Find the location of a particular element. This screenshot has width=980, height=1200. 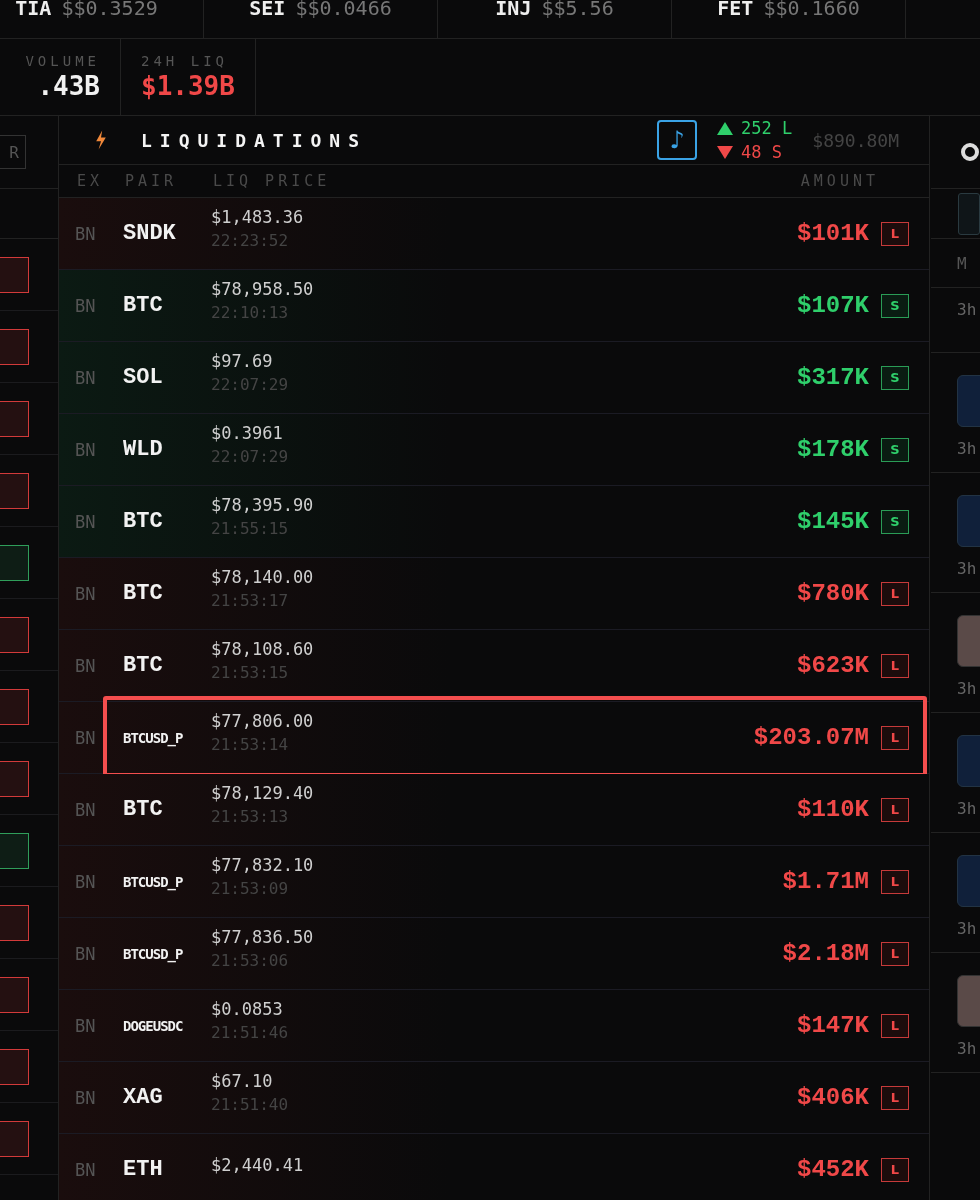

stat-label: 24H LIQ is located at coordinates (185, 61).